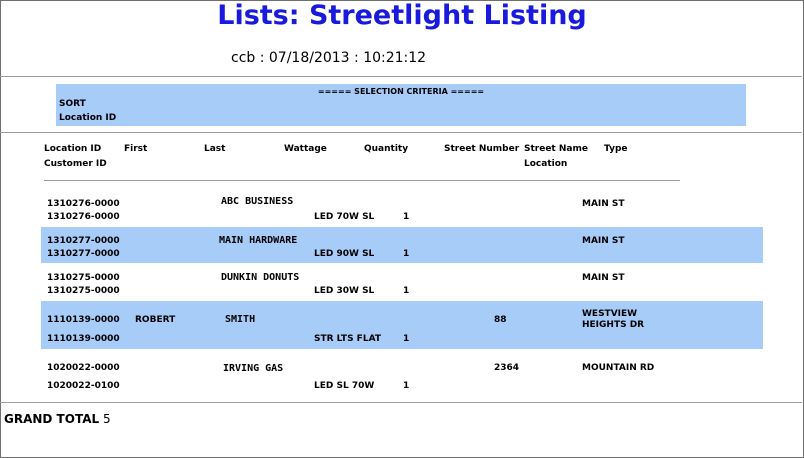  Describe the element at coordinates (83, 204) in the screenshot. I see `location-id-cell: 1310276-0000` at that location.